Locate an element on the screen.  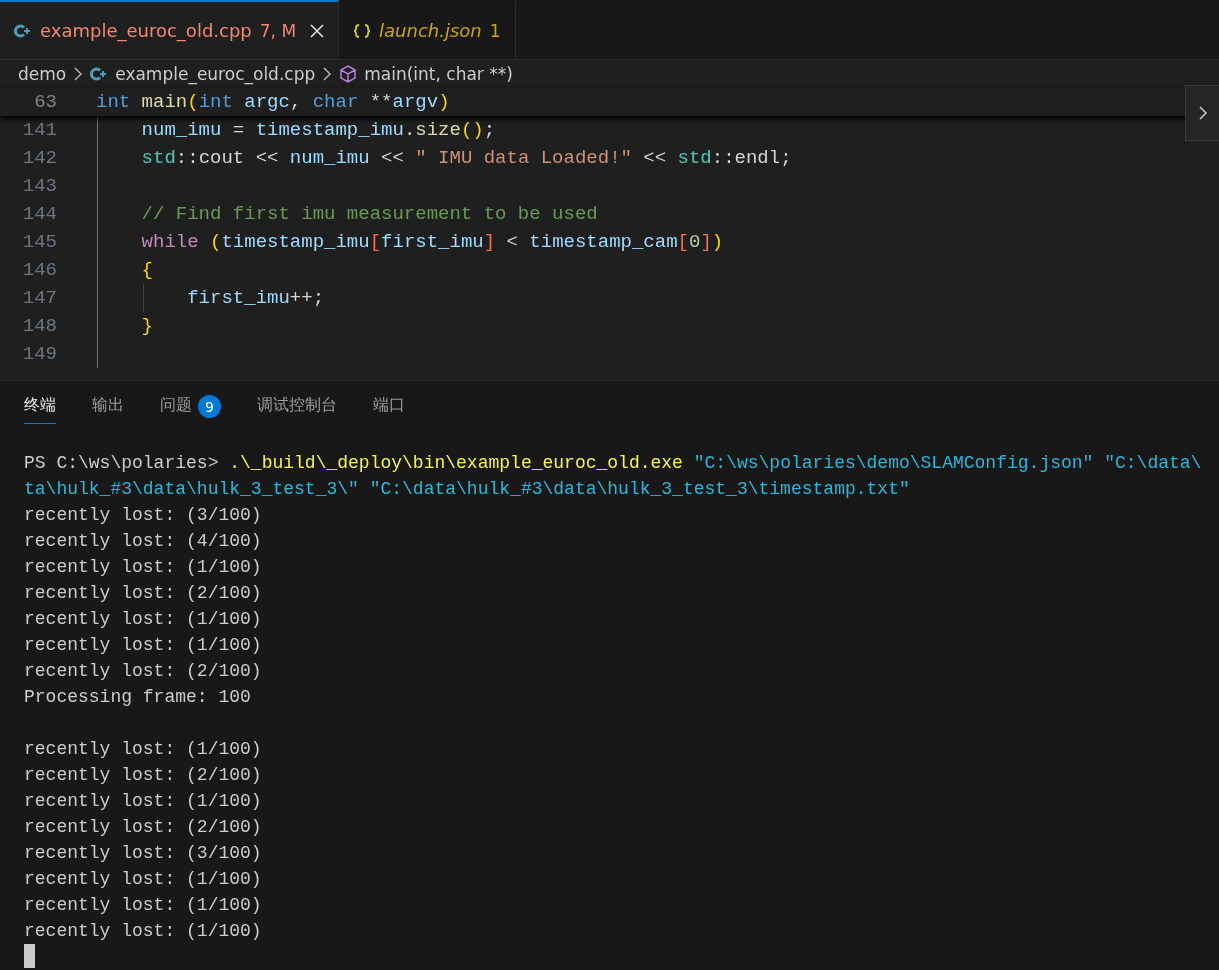
code-line: int main(int argc, char **argv) is located at coordinates (273, 102).